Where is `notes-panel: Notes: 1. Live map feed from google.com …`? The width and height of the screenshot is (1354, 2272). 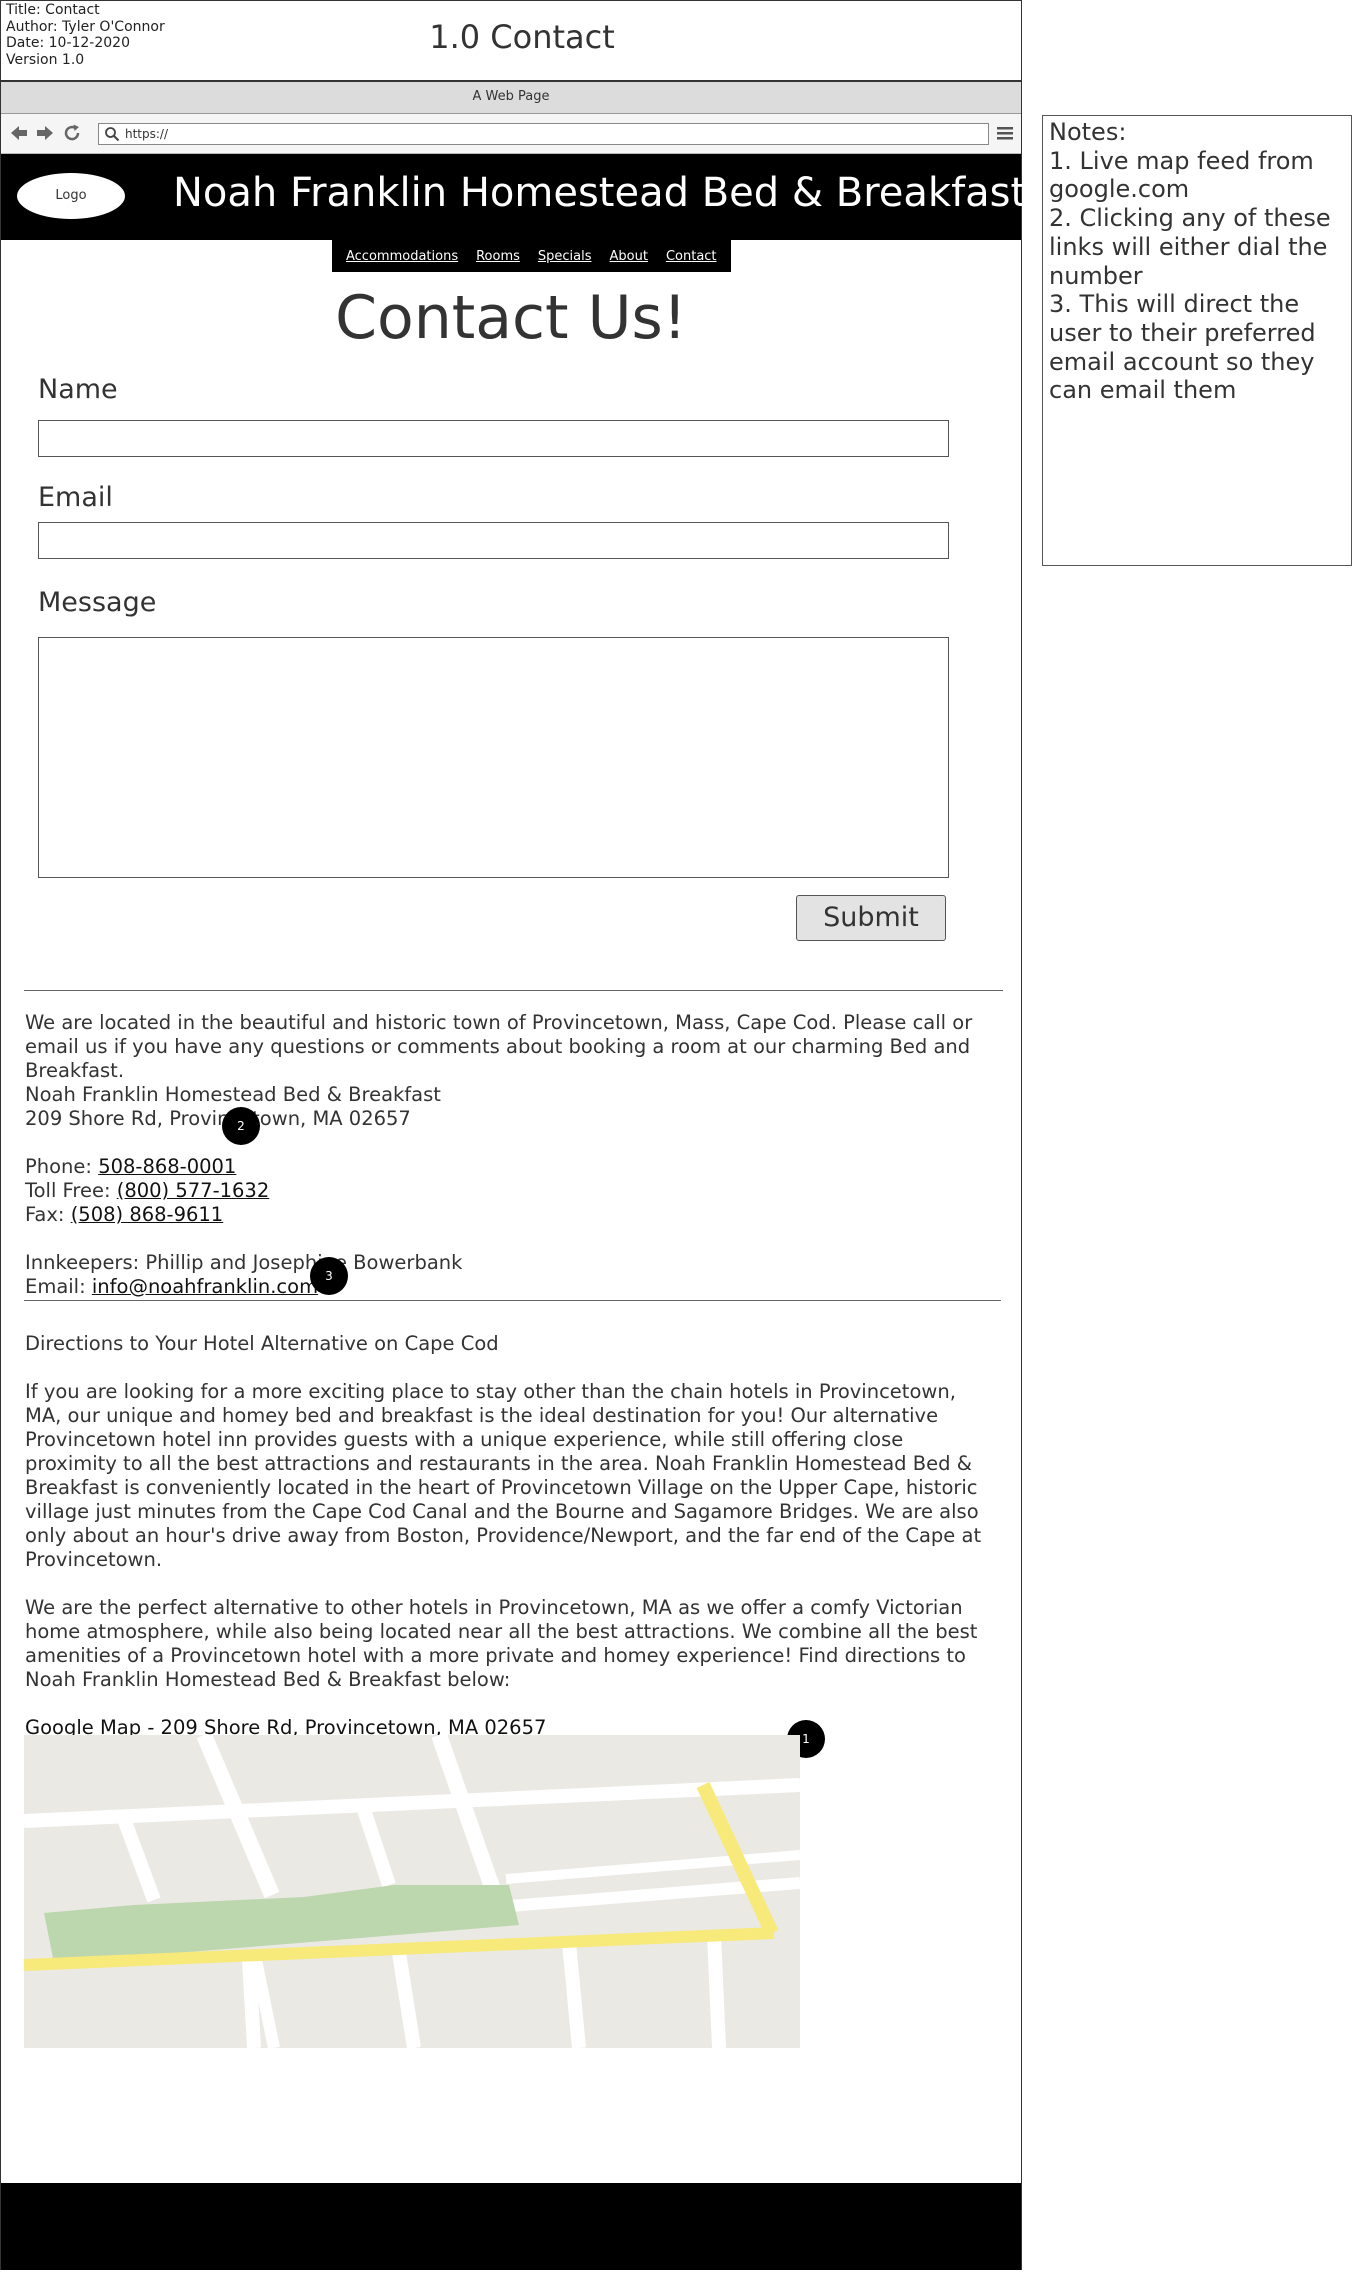 notes-panel: Notes: 1. Live map feed from google.com … is located at coordinates (1197, 340).